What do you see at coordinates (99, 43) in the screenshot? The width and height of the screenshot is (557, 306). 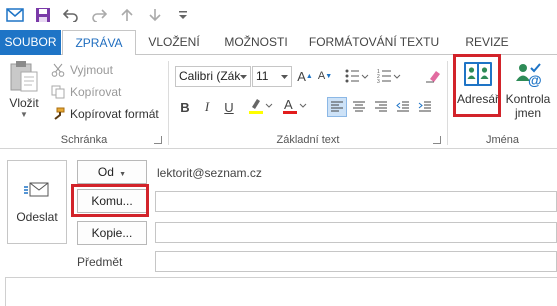 I see `tab-message: ZPRÁVA` at bounding box center [99, 43].